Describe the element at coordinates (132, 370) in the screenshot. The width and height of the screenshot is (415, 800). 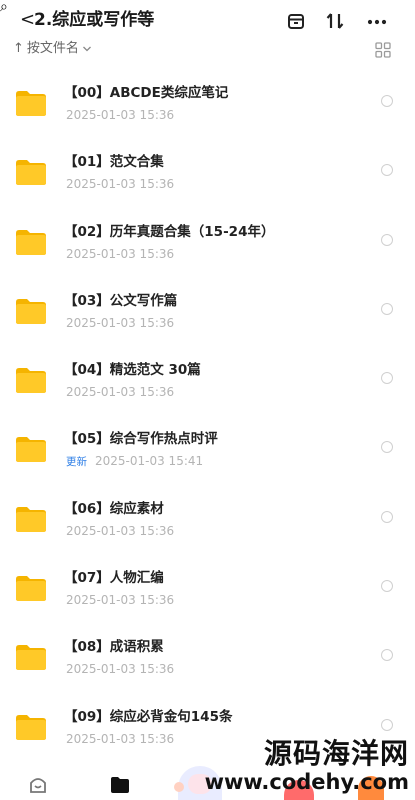
I see `file-name: 【04】精选范文 30篇` at that location.